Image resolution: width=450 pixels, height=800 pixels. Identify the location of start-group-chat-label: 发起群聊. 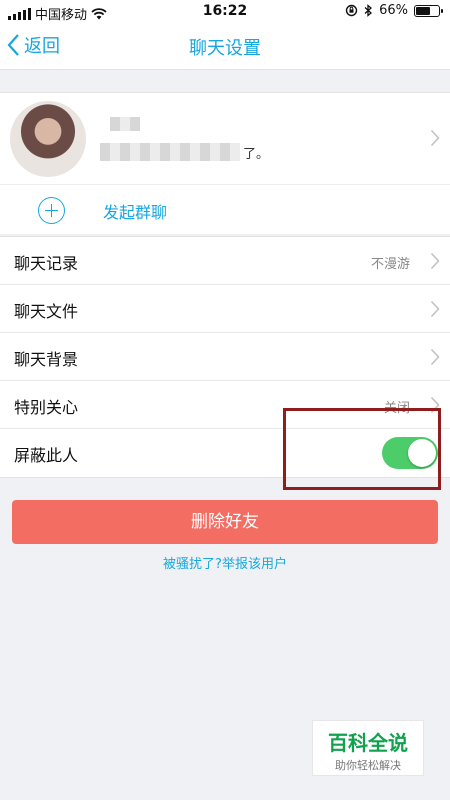
(135, 212).